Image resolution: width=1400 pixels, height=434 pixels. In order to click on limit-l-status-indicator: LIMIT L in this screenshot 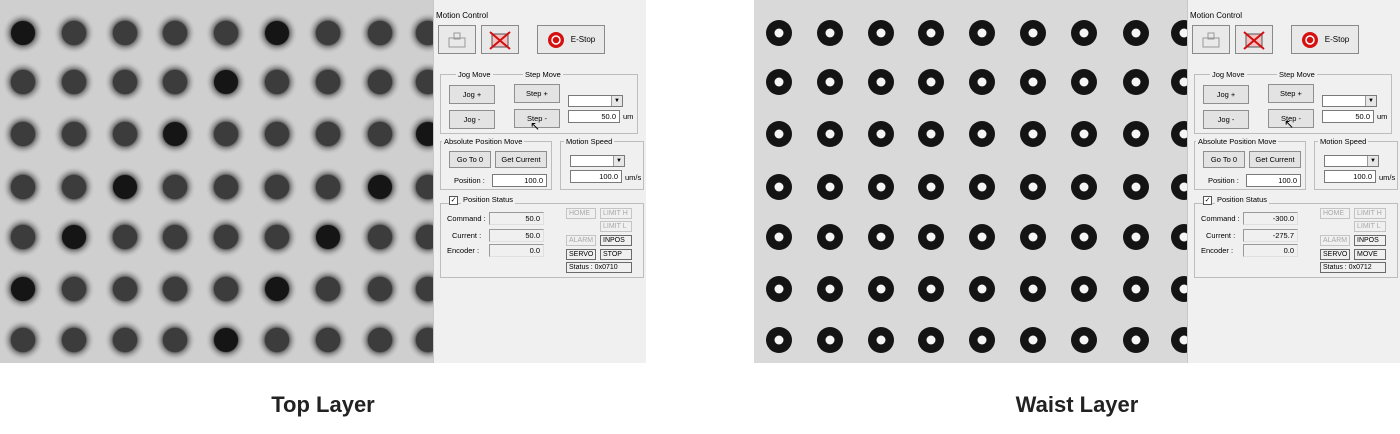, I will do `click(616, 226)`.